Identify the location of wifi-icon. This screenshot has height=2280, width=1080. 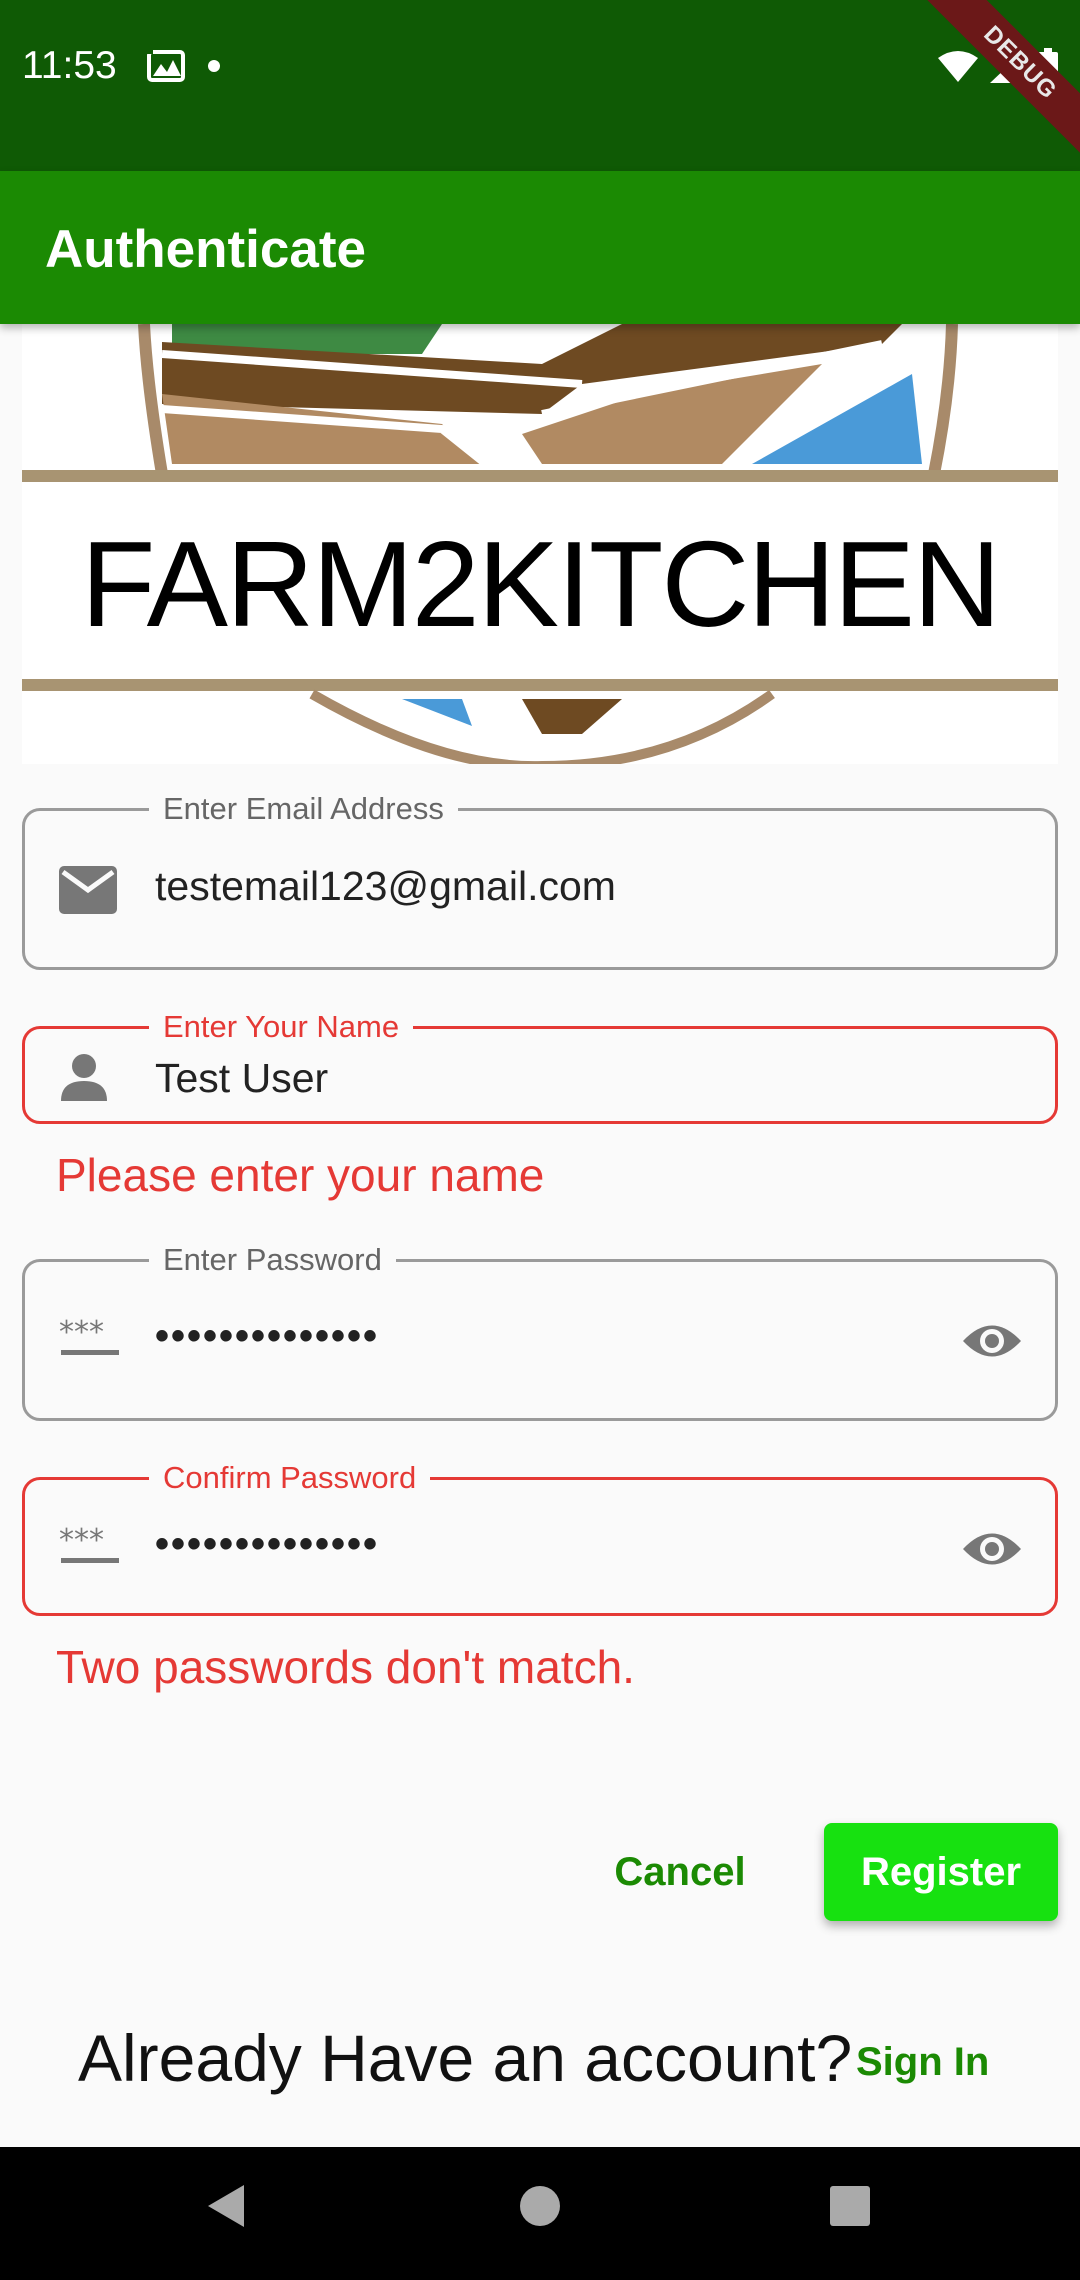
(958, 68).